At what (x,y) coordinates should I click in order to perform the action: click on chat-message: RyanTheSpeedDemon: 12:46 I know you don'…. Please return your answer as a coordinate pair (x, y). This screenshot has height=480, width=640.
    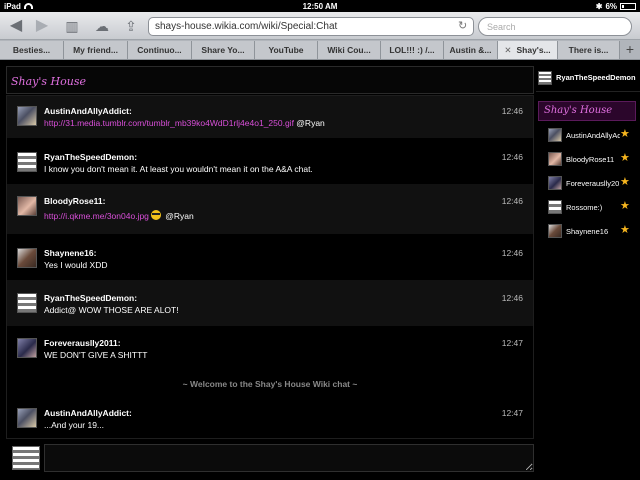
    Looking at the image, I should click on (270, 161).